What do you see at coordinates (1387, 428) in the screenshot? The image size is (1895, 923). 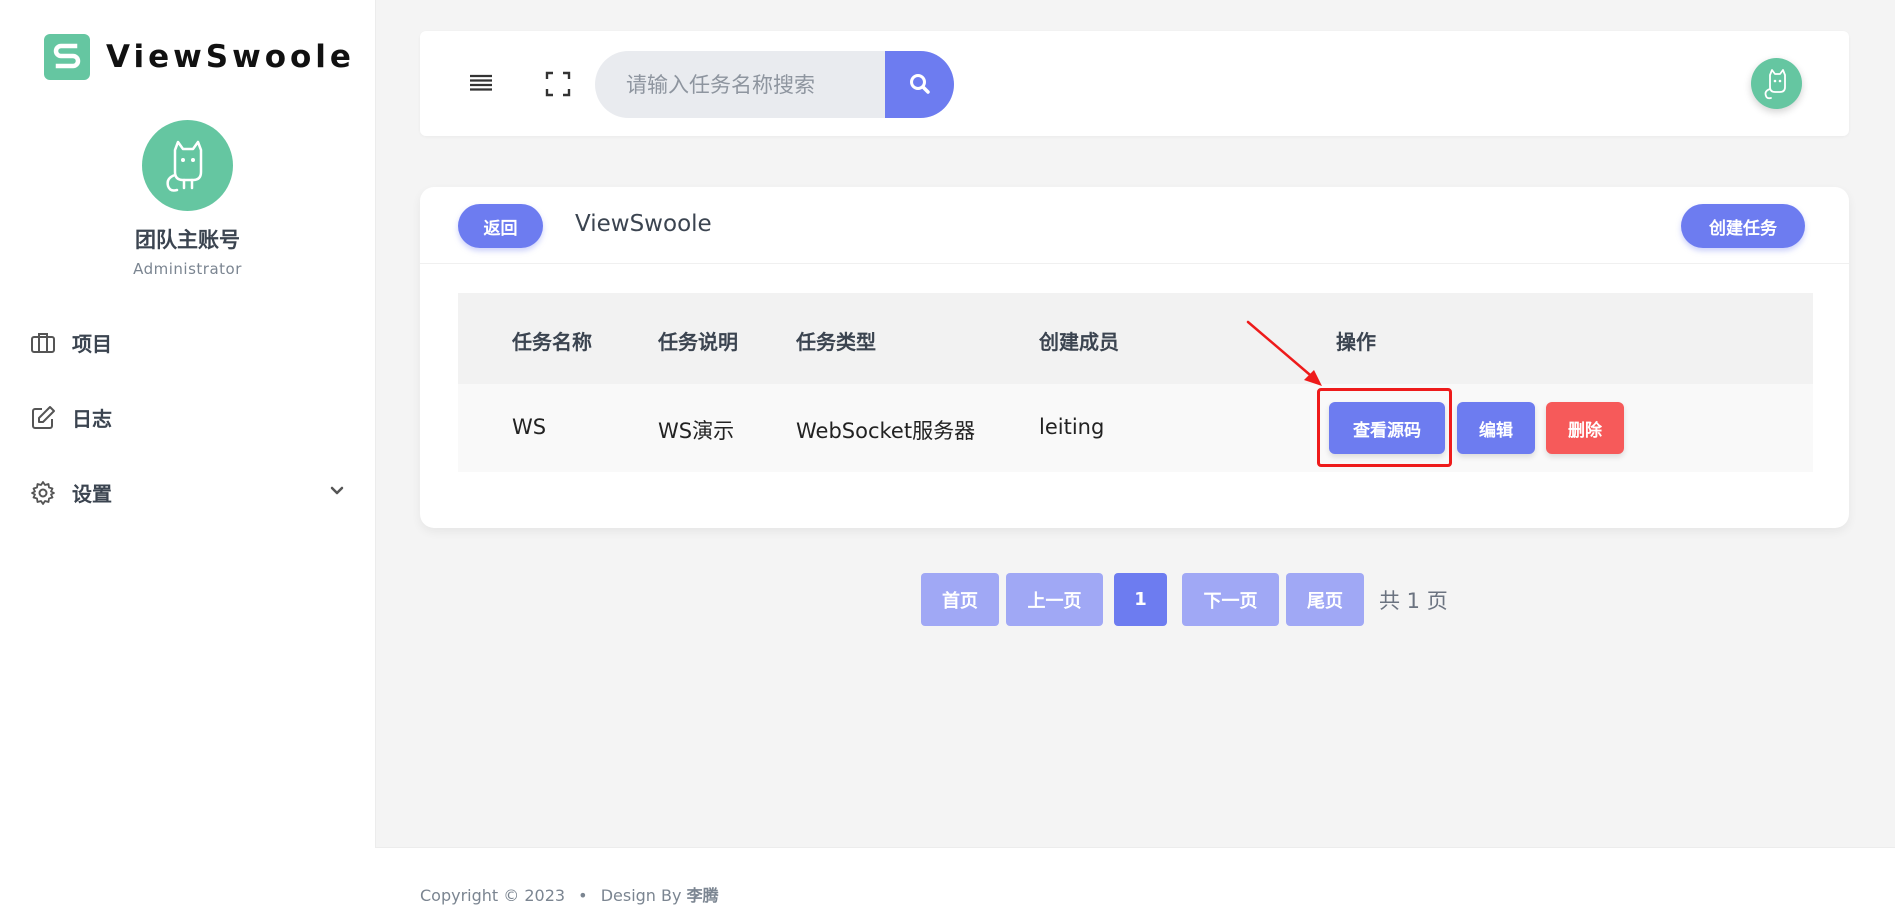 I see `view-source-button: 查看源码` at bounding box center [1387, 428].